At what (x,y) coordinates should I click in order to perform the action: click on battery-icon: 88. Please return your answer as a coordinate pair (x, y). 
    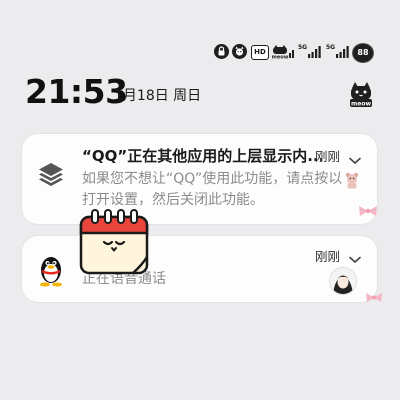
    Looking at the image, I should click on (363, 53).